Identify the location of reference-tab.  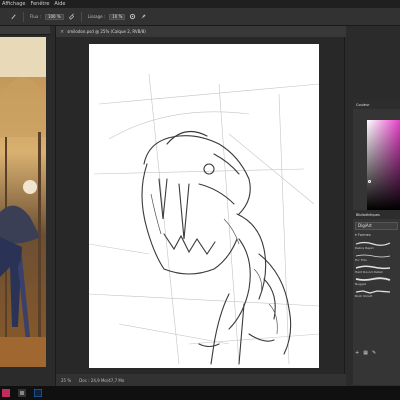
(25, 30).